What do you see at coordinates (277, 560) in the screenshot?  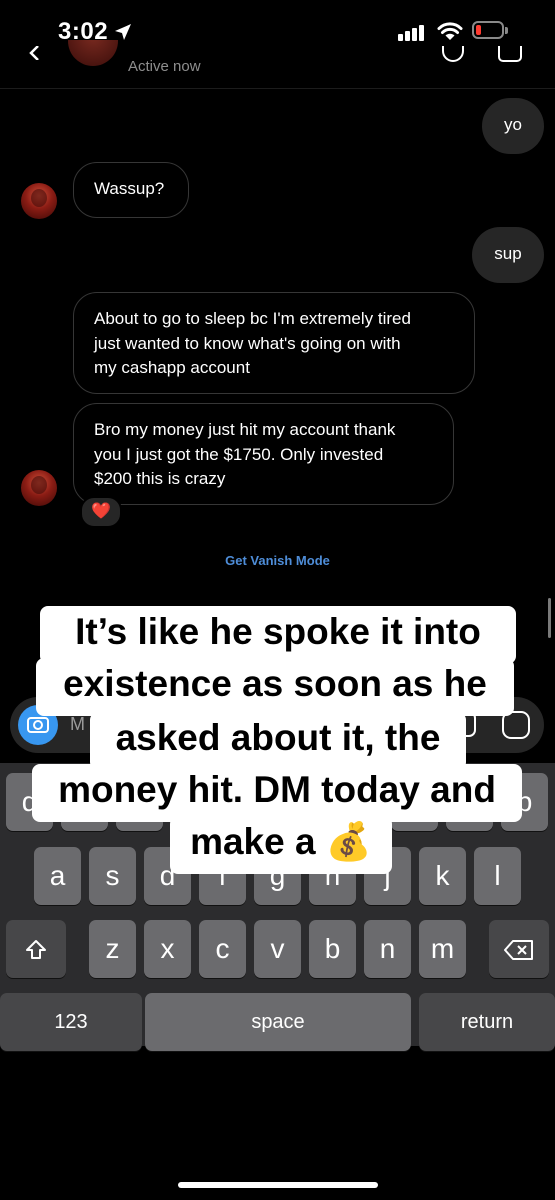 I see `vanish-mode-link: Get Vanish Mode` at bounding box center [277, 560].